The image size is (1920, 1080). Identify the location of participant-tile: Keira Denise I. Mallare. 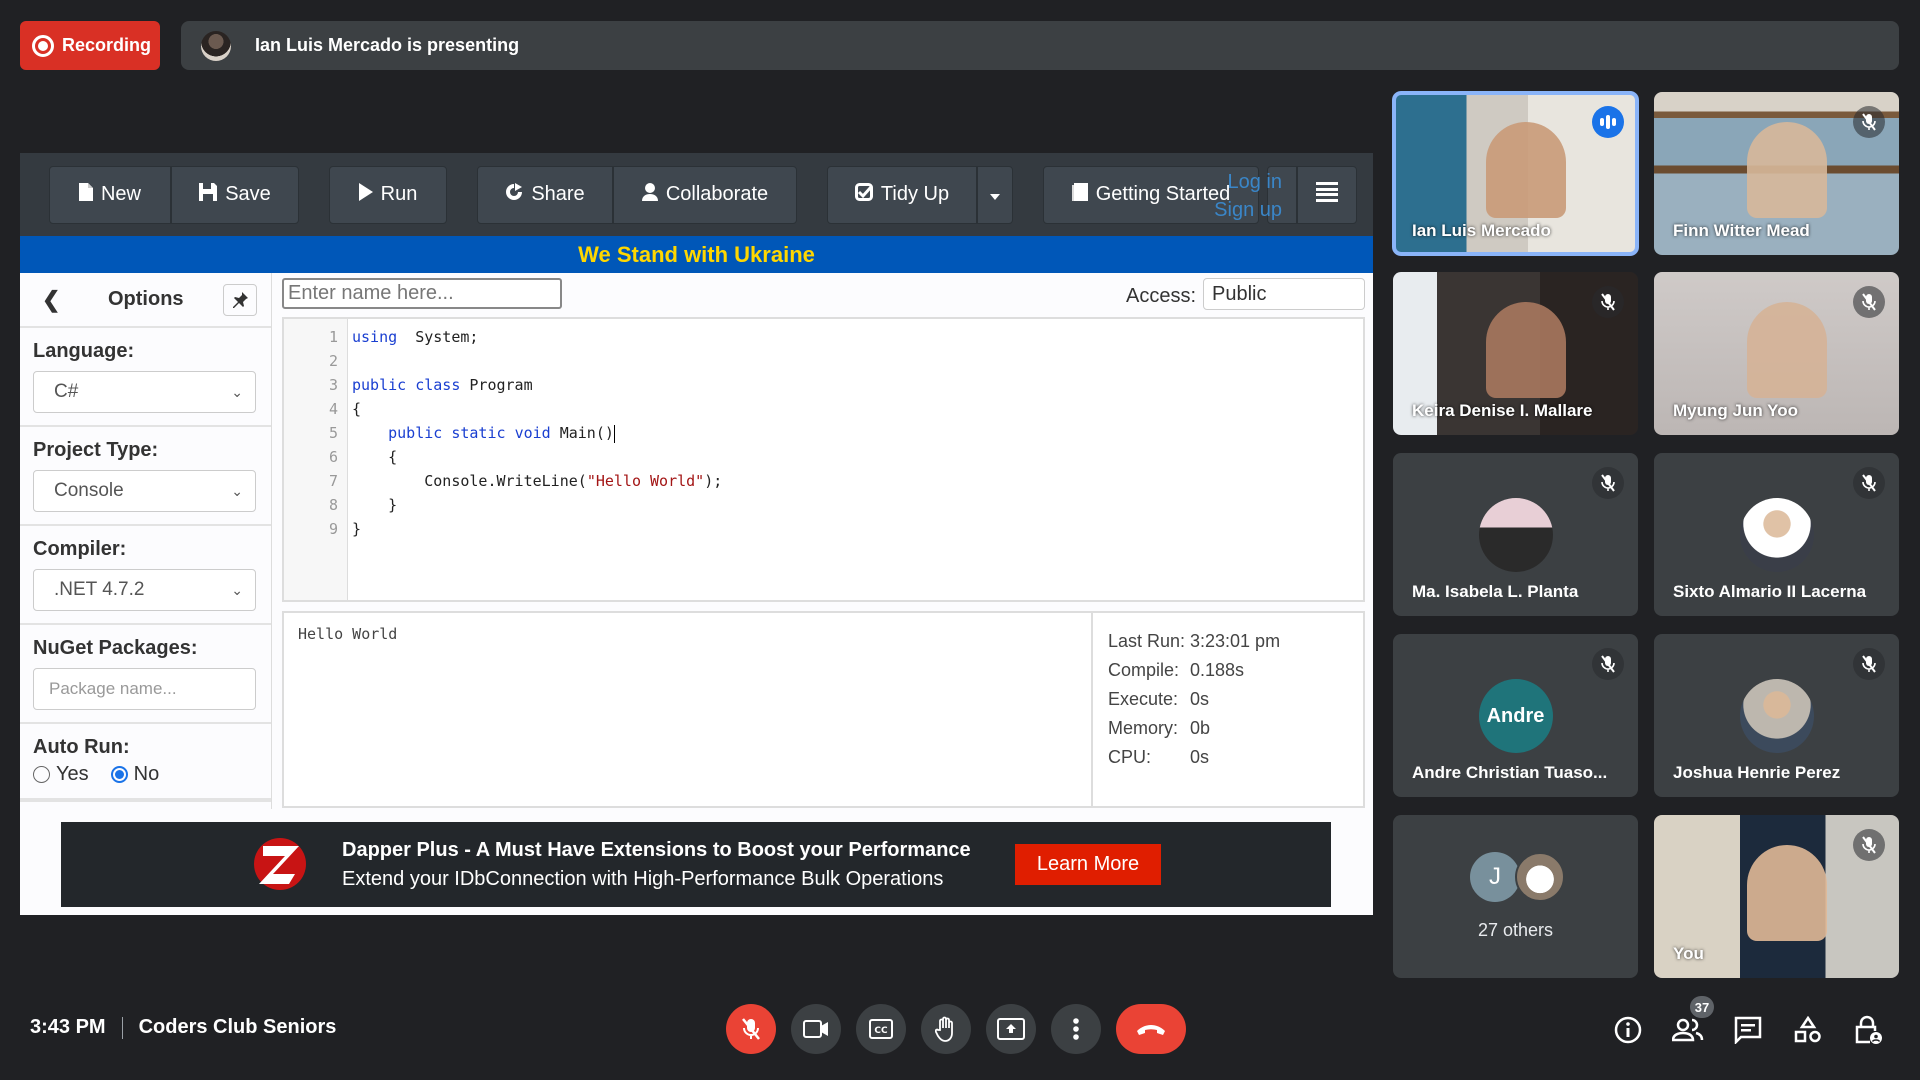
(1515, 353).